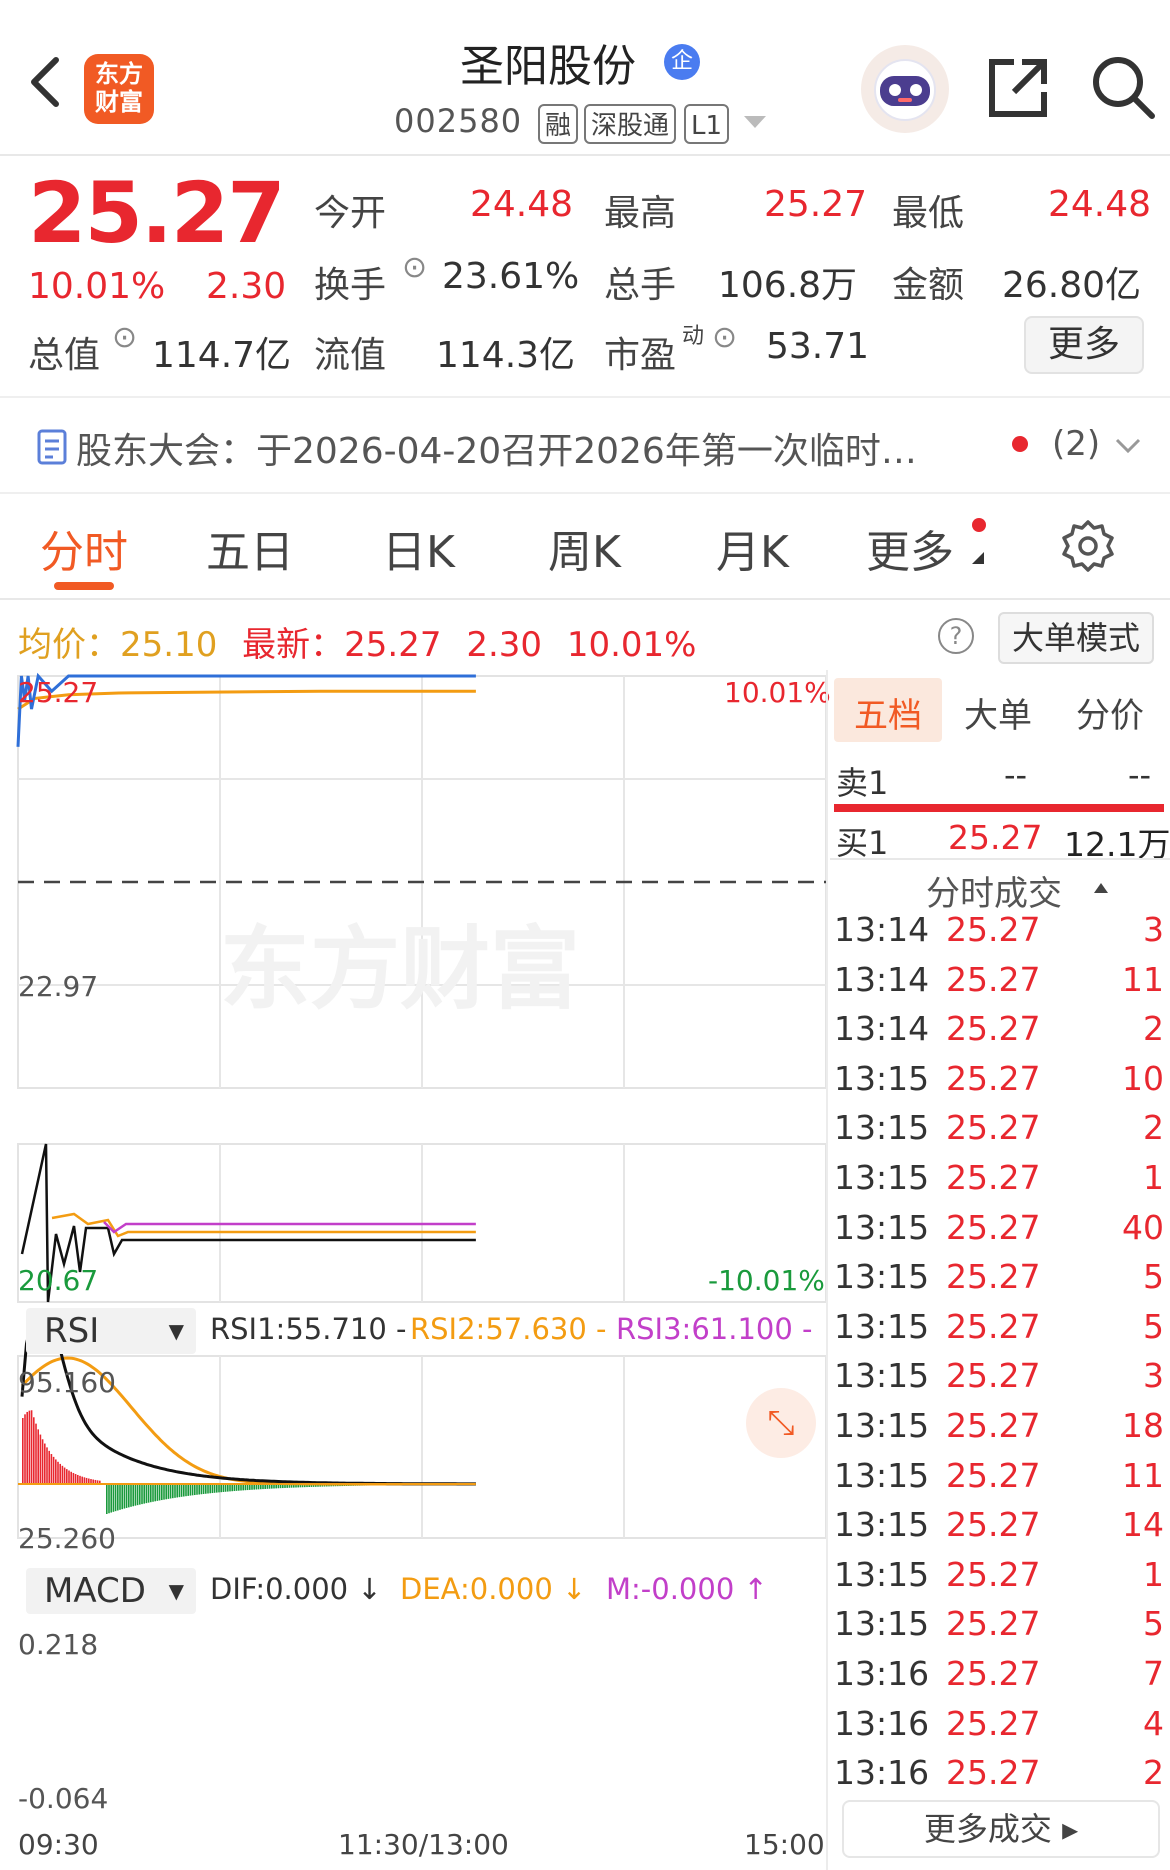 This screenshot has width=1170, height=1870. I want to click on macd-bottom-label: -0.064, so click(63, 1798).